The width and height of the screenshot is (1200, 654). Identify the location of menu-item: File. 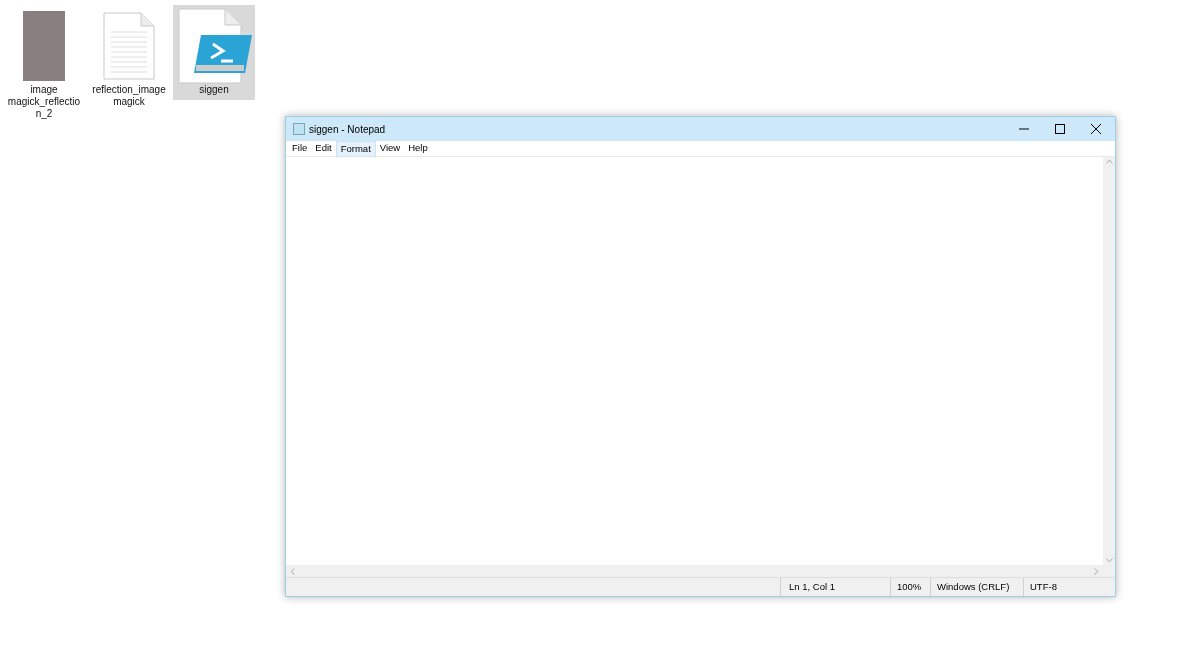
(300, 148).